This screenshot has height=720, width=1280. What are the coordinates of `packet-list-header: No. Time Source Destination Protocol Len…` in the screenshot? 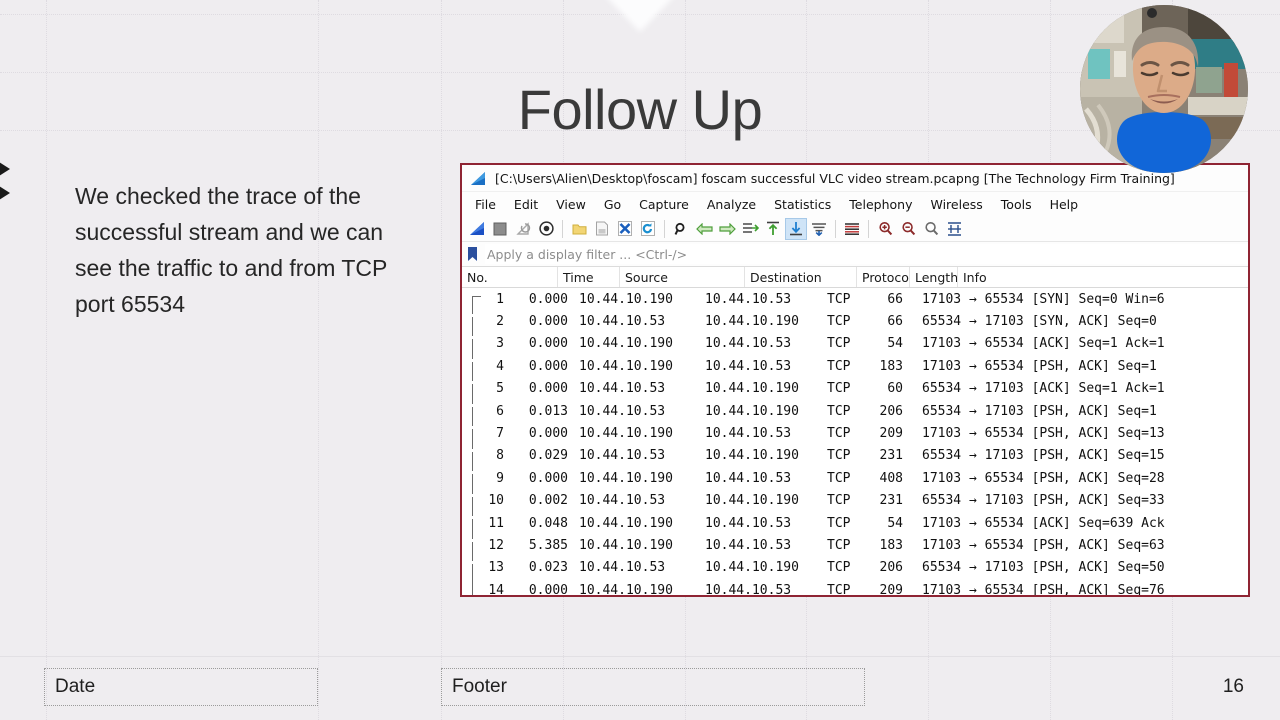 It's located at (855, 277).